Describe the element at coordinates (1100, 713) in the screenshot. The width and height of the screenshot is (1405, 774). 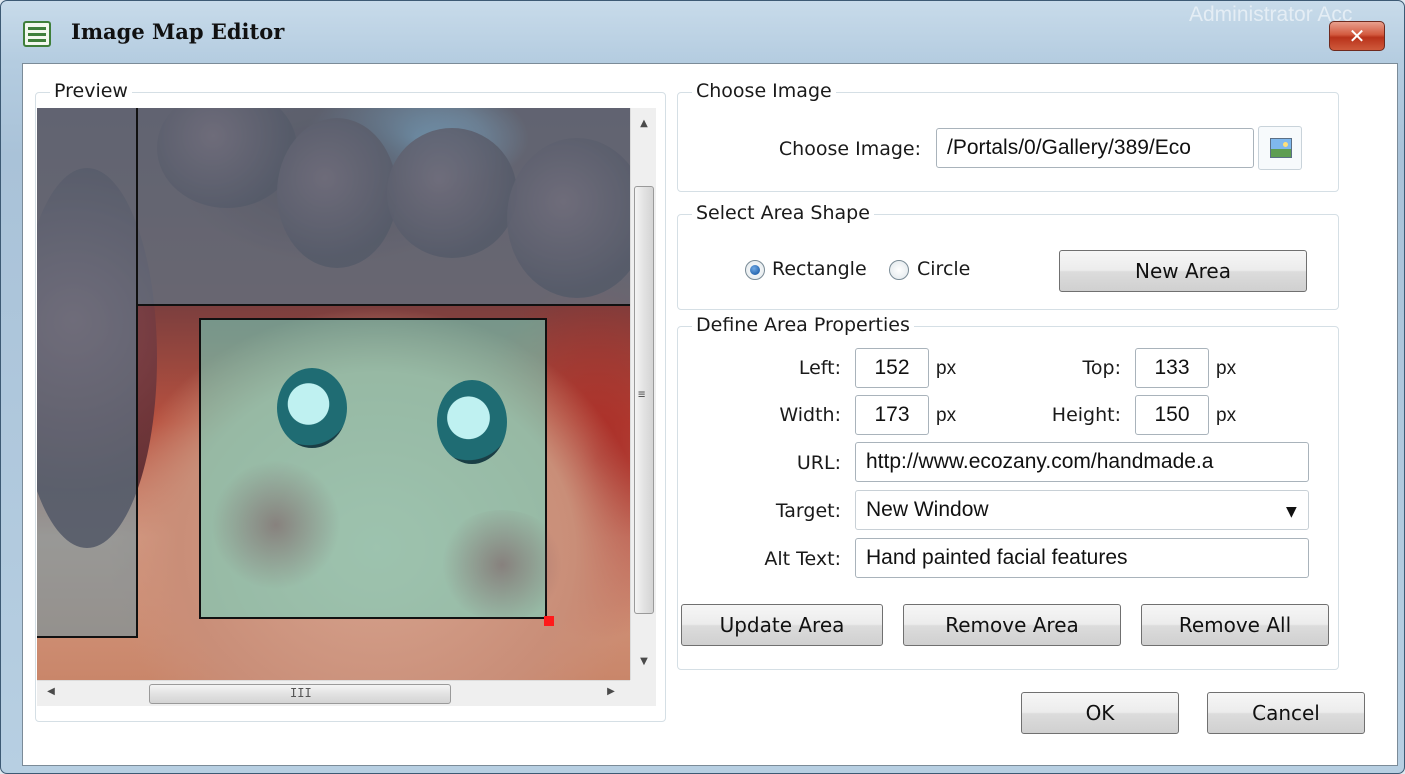
I see `ok-button: OK` at that location.